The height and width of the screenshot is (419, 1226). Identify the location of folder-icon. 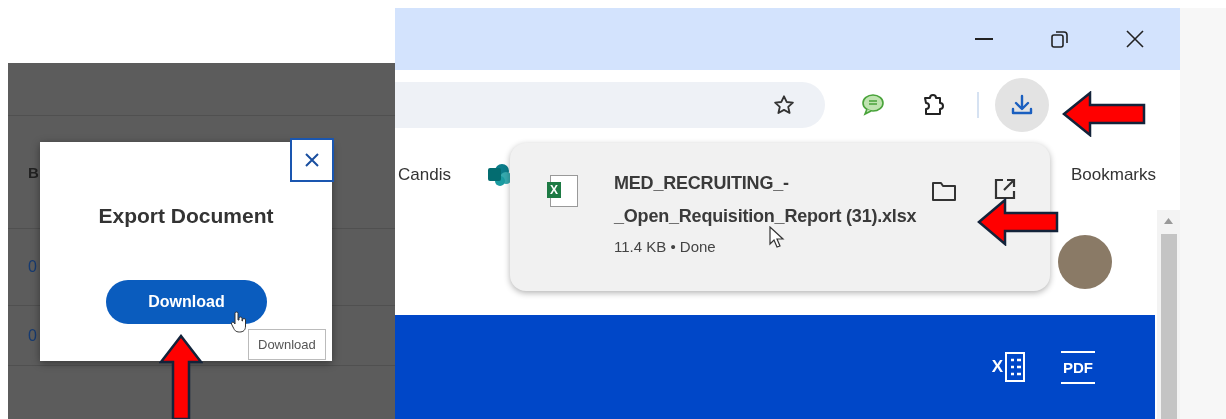
(944, 191).